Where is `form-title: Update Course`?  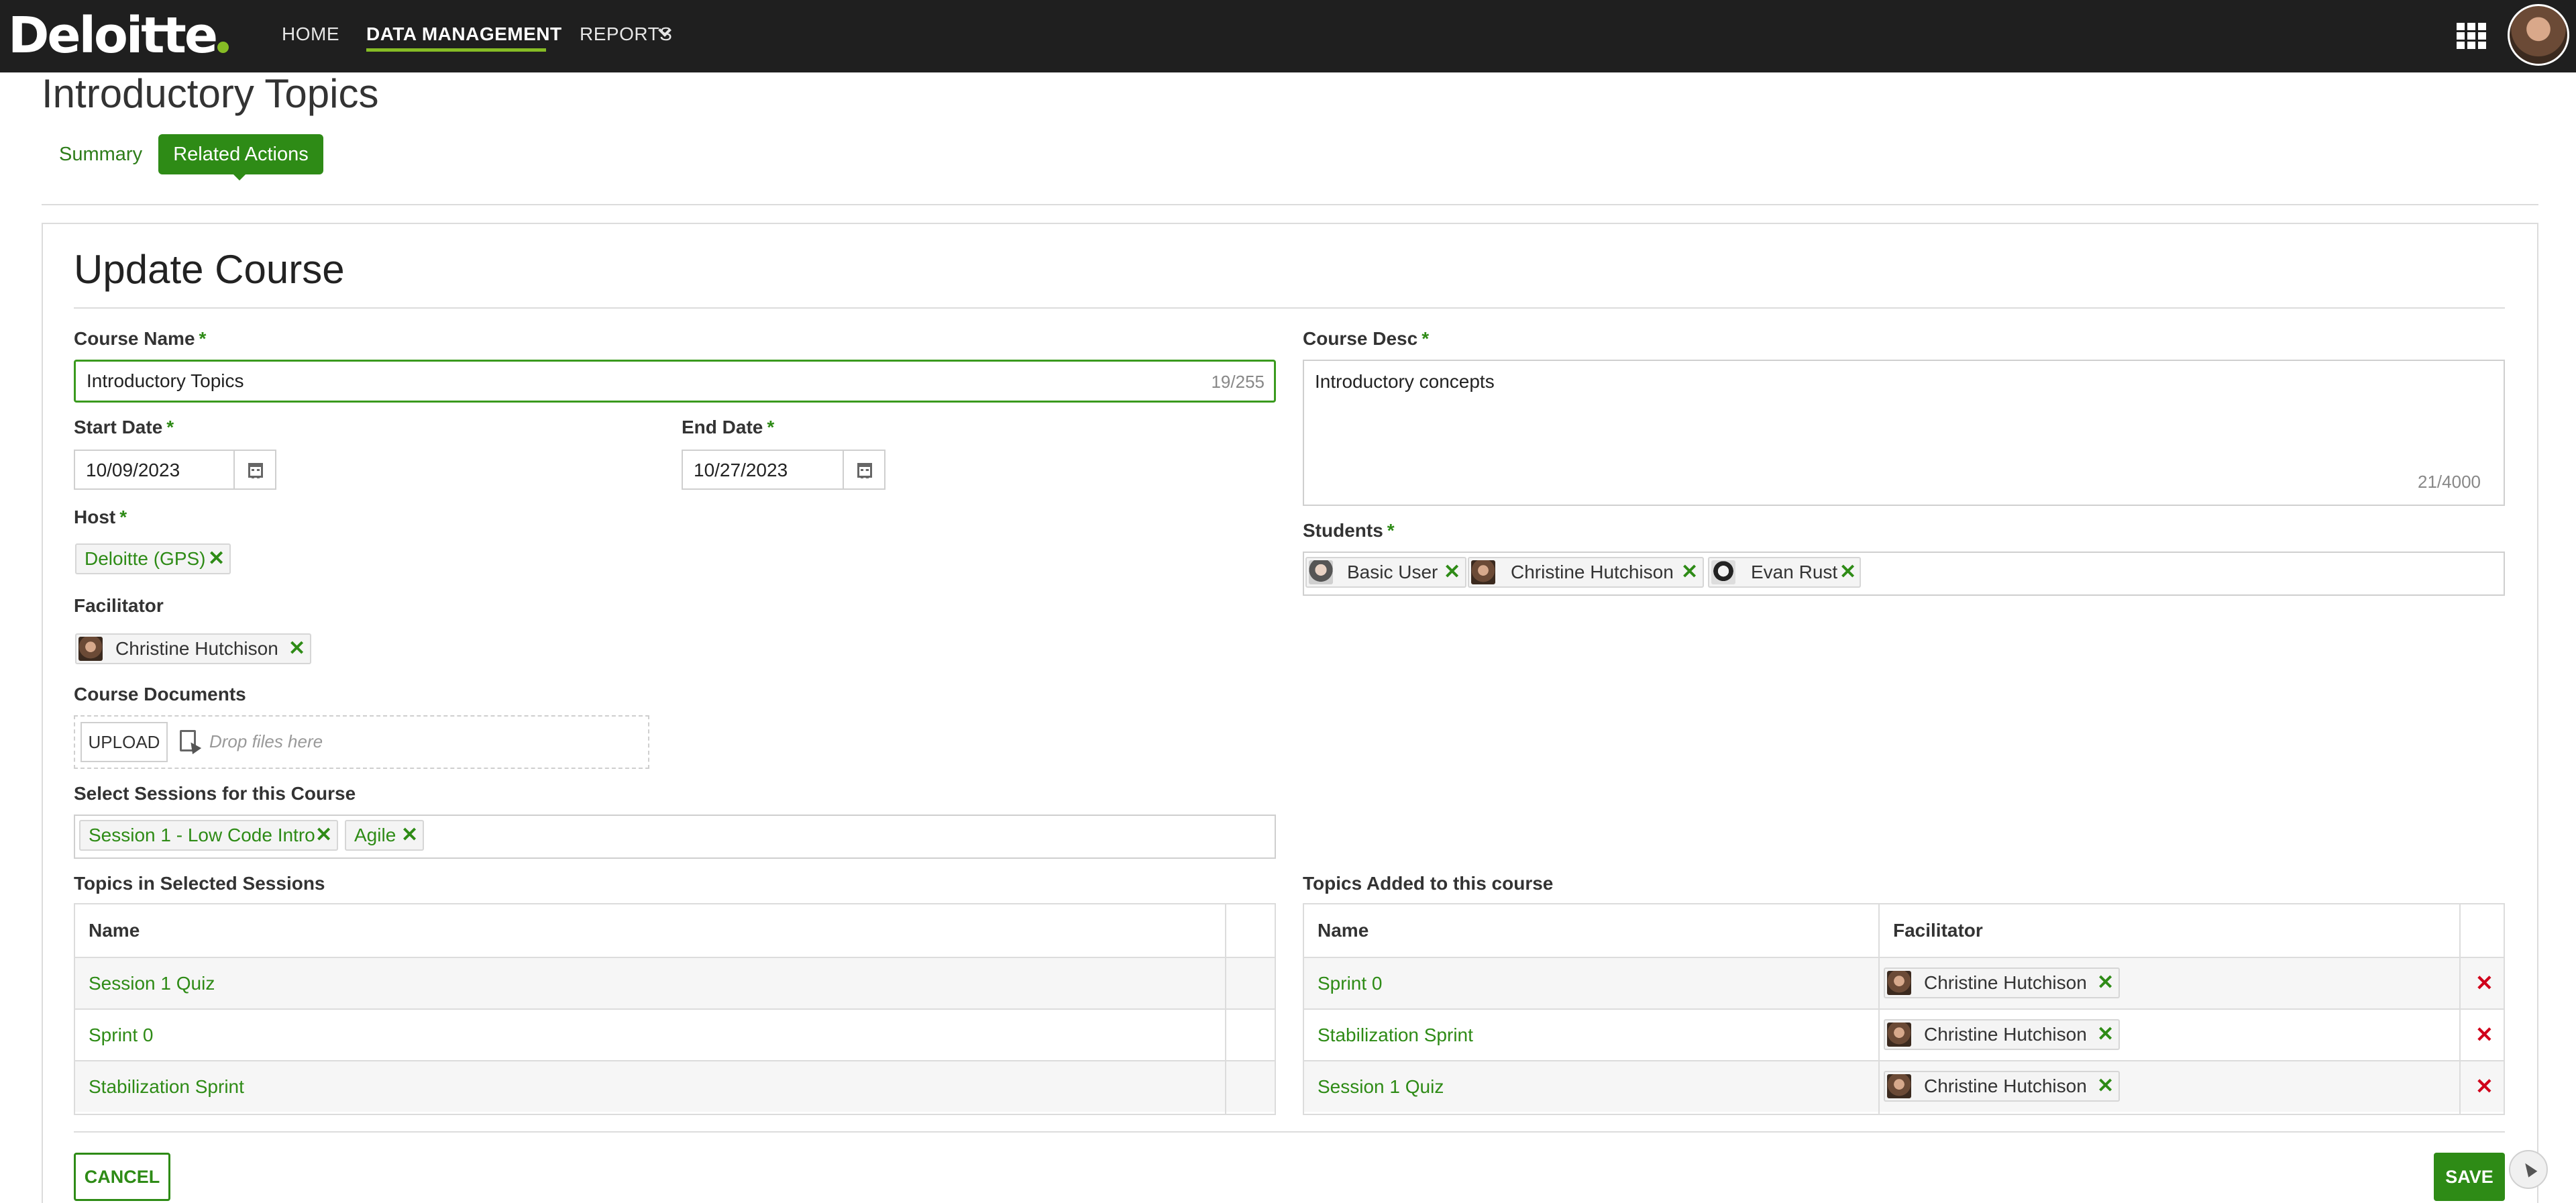 form-title: Update Course is located at coordinates (209, 269).